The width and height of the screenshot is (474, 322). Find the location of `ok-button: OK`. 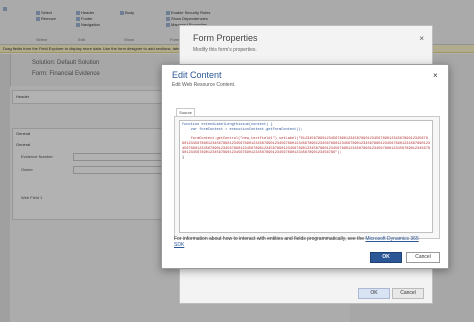

ok-button: OK is located at coordinates (386, 257).